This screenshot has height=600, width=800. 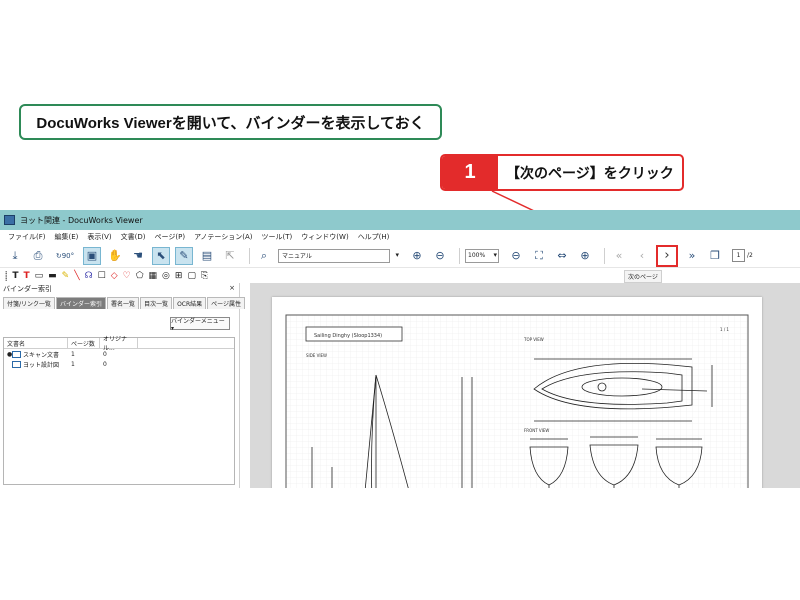 I want to click on print-icon: ⎙, so click(x=38, y=256).